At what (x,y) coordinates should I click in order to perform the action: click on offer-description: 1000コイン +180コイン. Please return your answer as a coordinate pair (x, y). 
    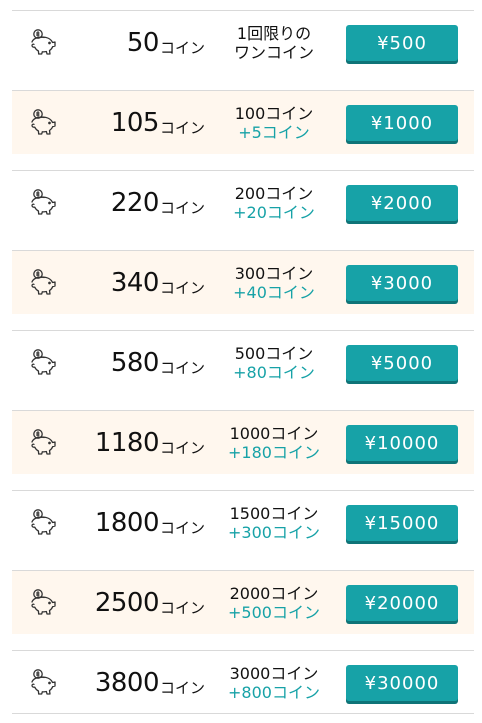
    Looking at the image, I should click on (274, 443).